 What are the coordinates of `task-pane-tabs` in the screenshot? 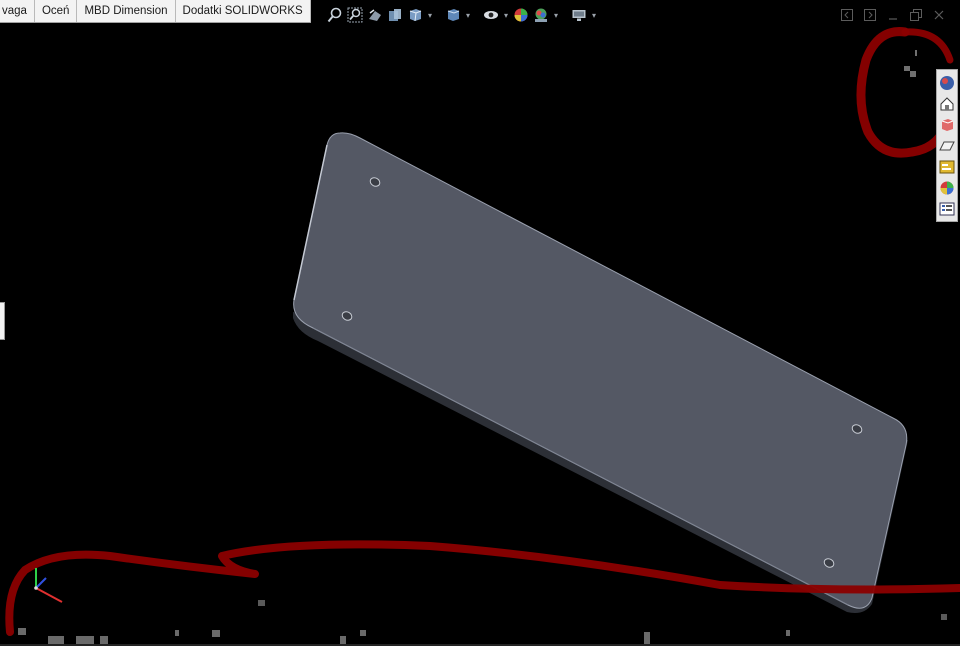 It's located at (947, 145).